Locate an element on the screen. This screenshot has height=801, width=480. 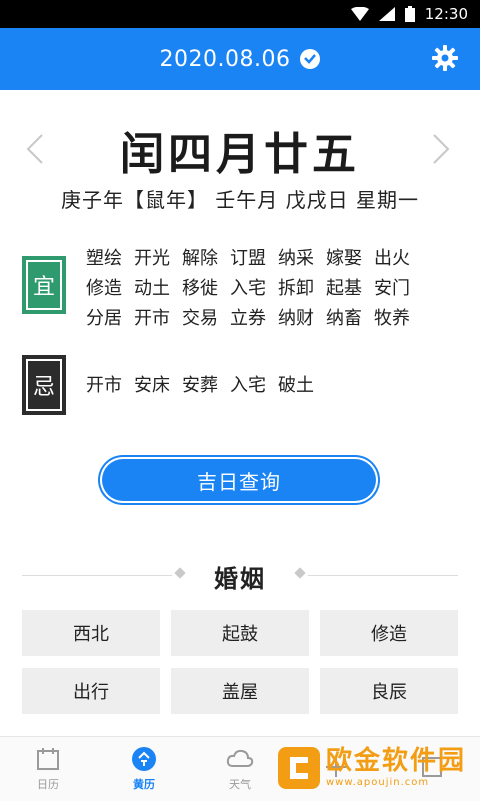
nav-item-calendar: 日历 is located at coordinates (48, 769).